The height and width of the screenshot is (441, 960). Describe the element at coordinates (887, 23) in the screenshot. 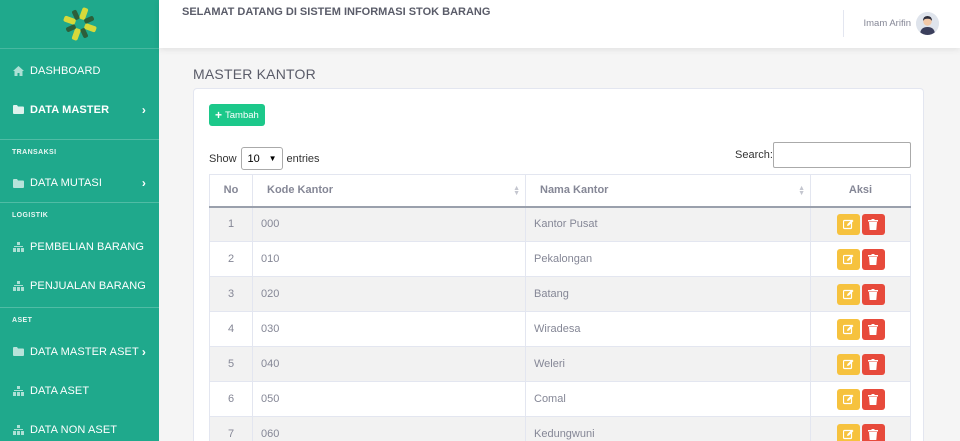

I see `user-name: Imam Arifin` at that location.